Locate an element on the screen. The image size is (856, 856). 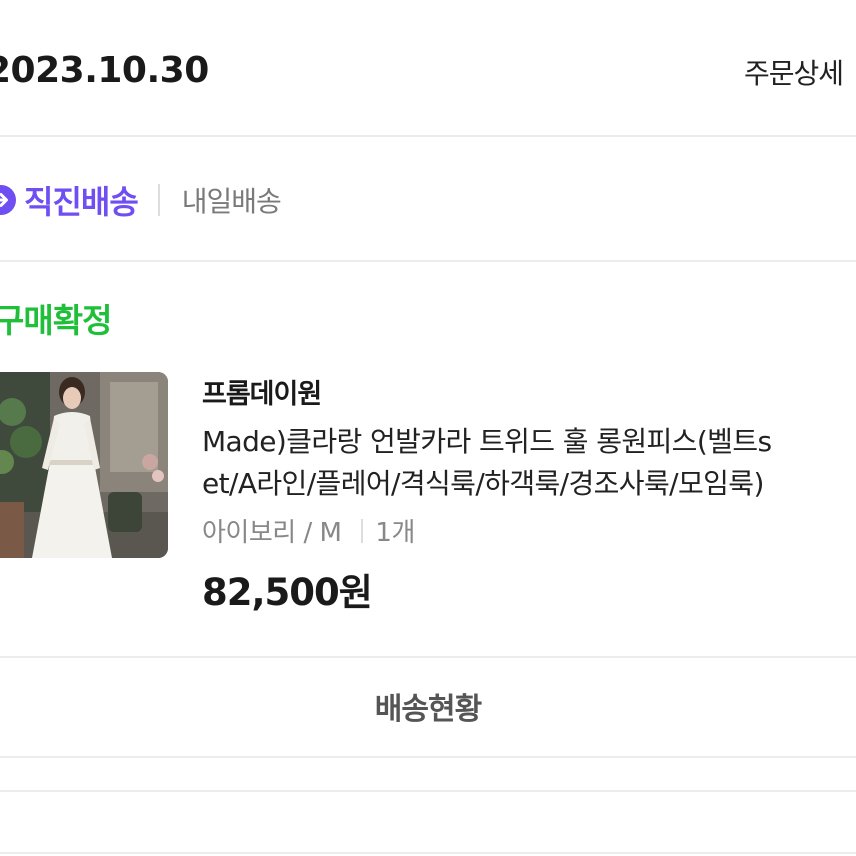
seller-name: 프롬데이원 is located at coordinates (262, 391).